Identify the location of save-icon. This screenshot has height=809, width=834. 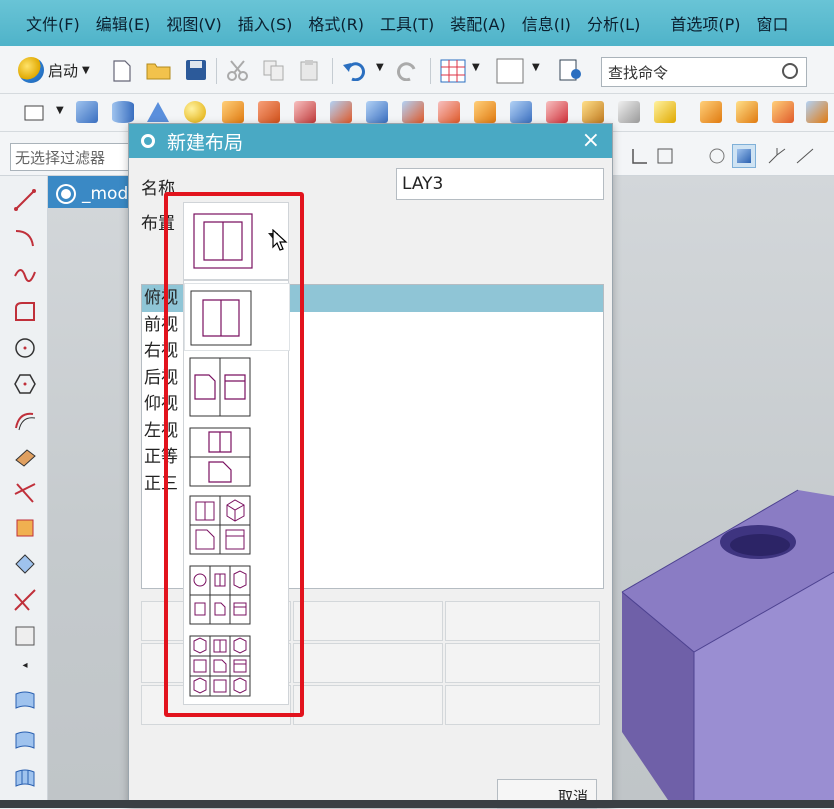
(196, 70).